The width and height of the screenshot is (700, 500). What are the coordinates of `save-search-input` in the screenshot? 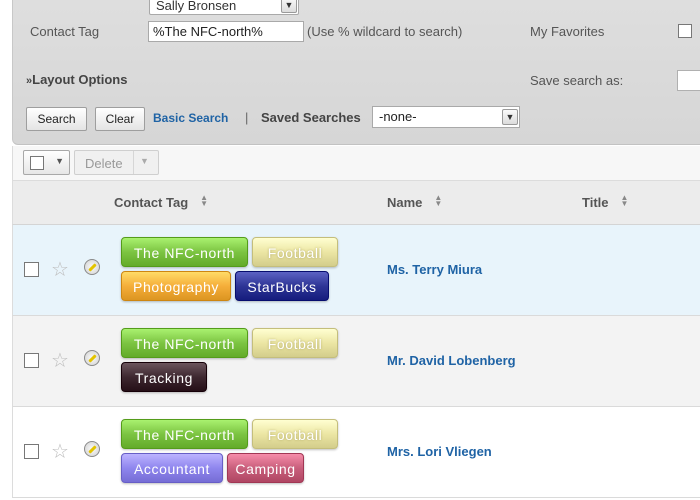 It's located at (688, 80).